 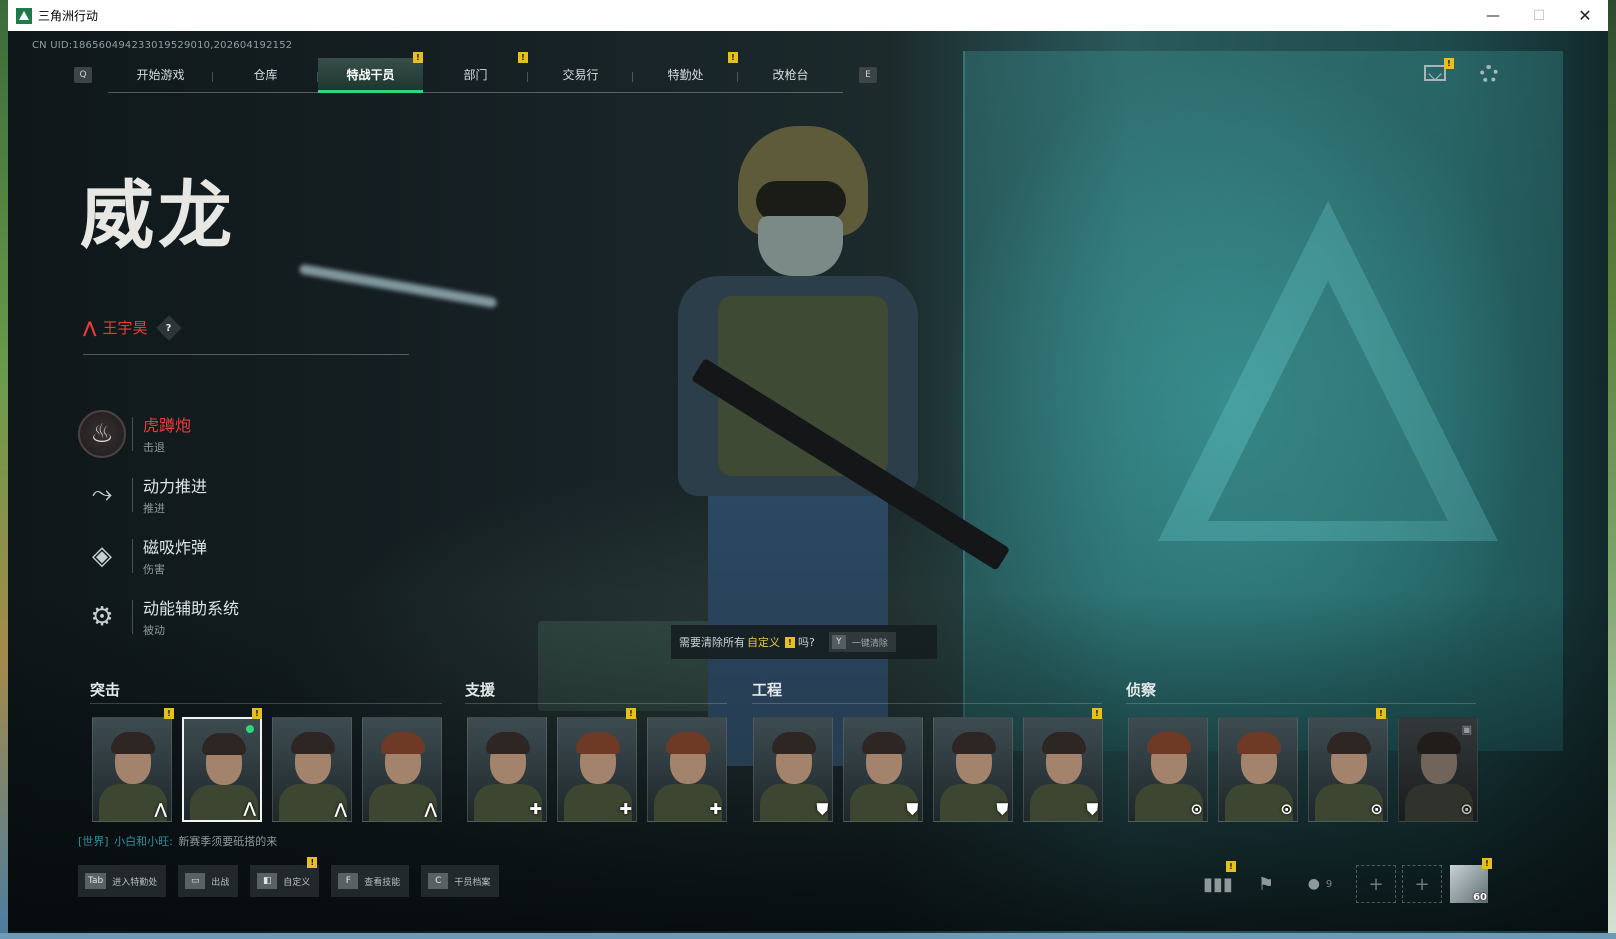 What do you see at coordinates (83, 75) in the screenshot?
I see `nav-prev-key: Q` at bounding box center [83, 75].